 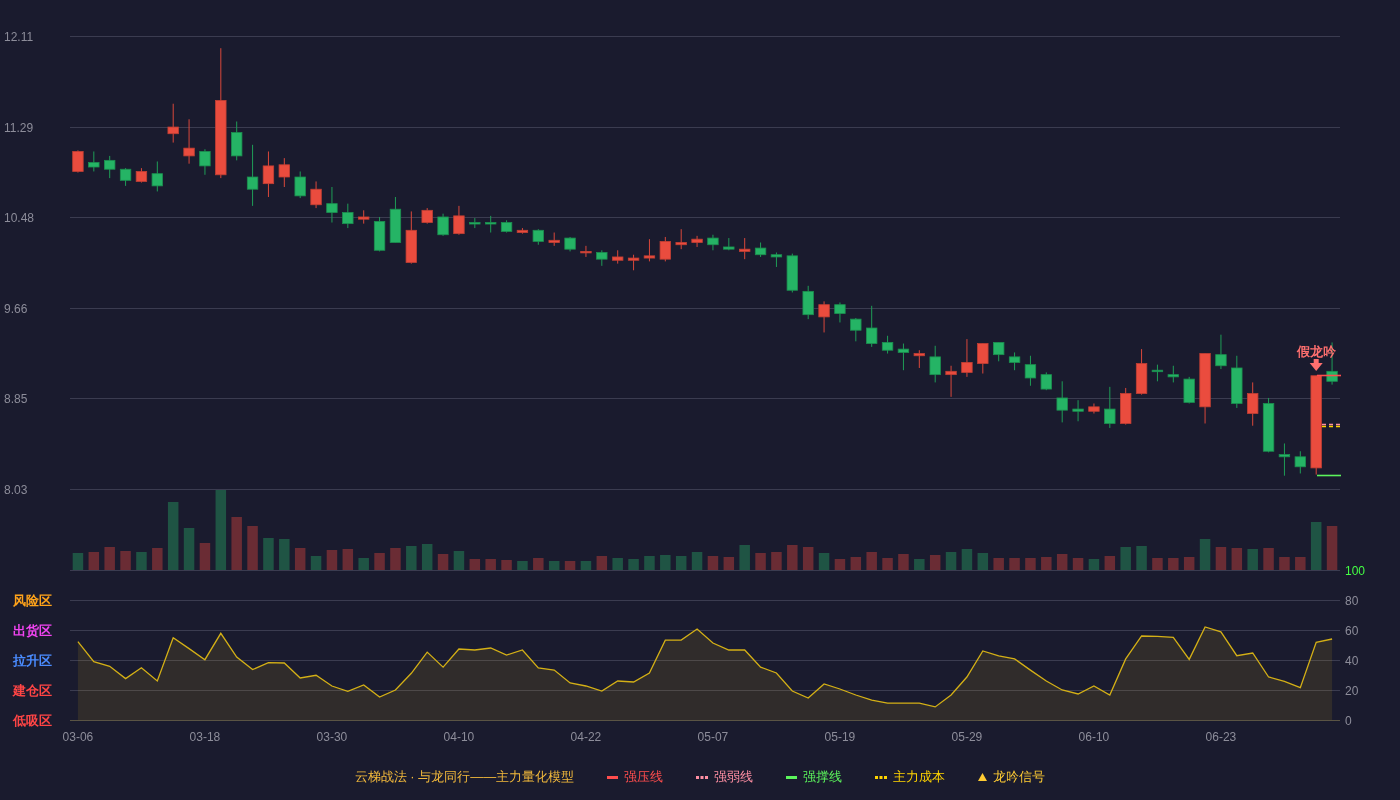 What do you see at coordinates (16, 398) in the screenshot?
I see `axis-label: 8.85` at bounding box center [16, 398].